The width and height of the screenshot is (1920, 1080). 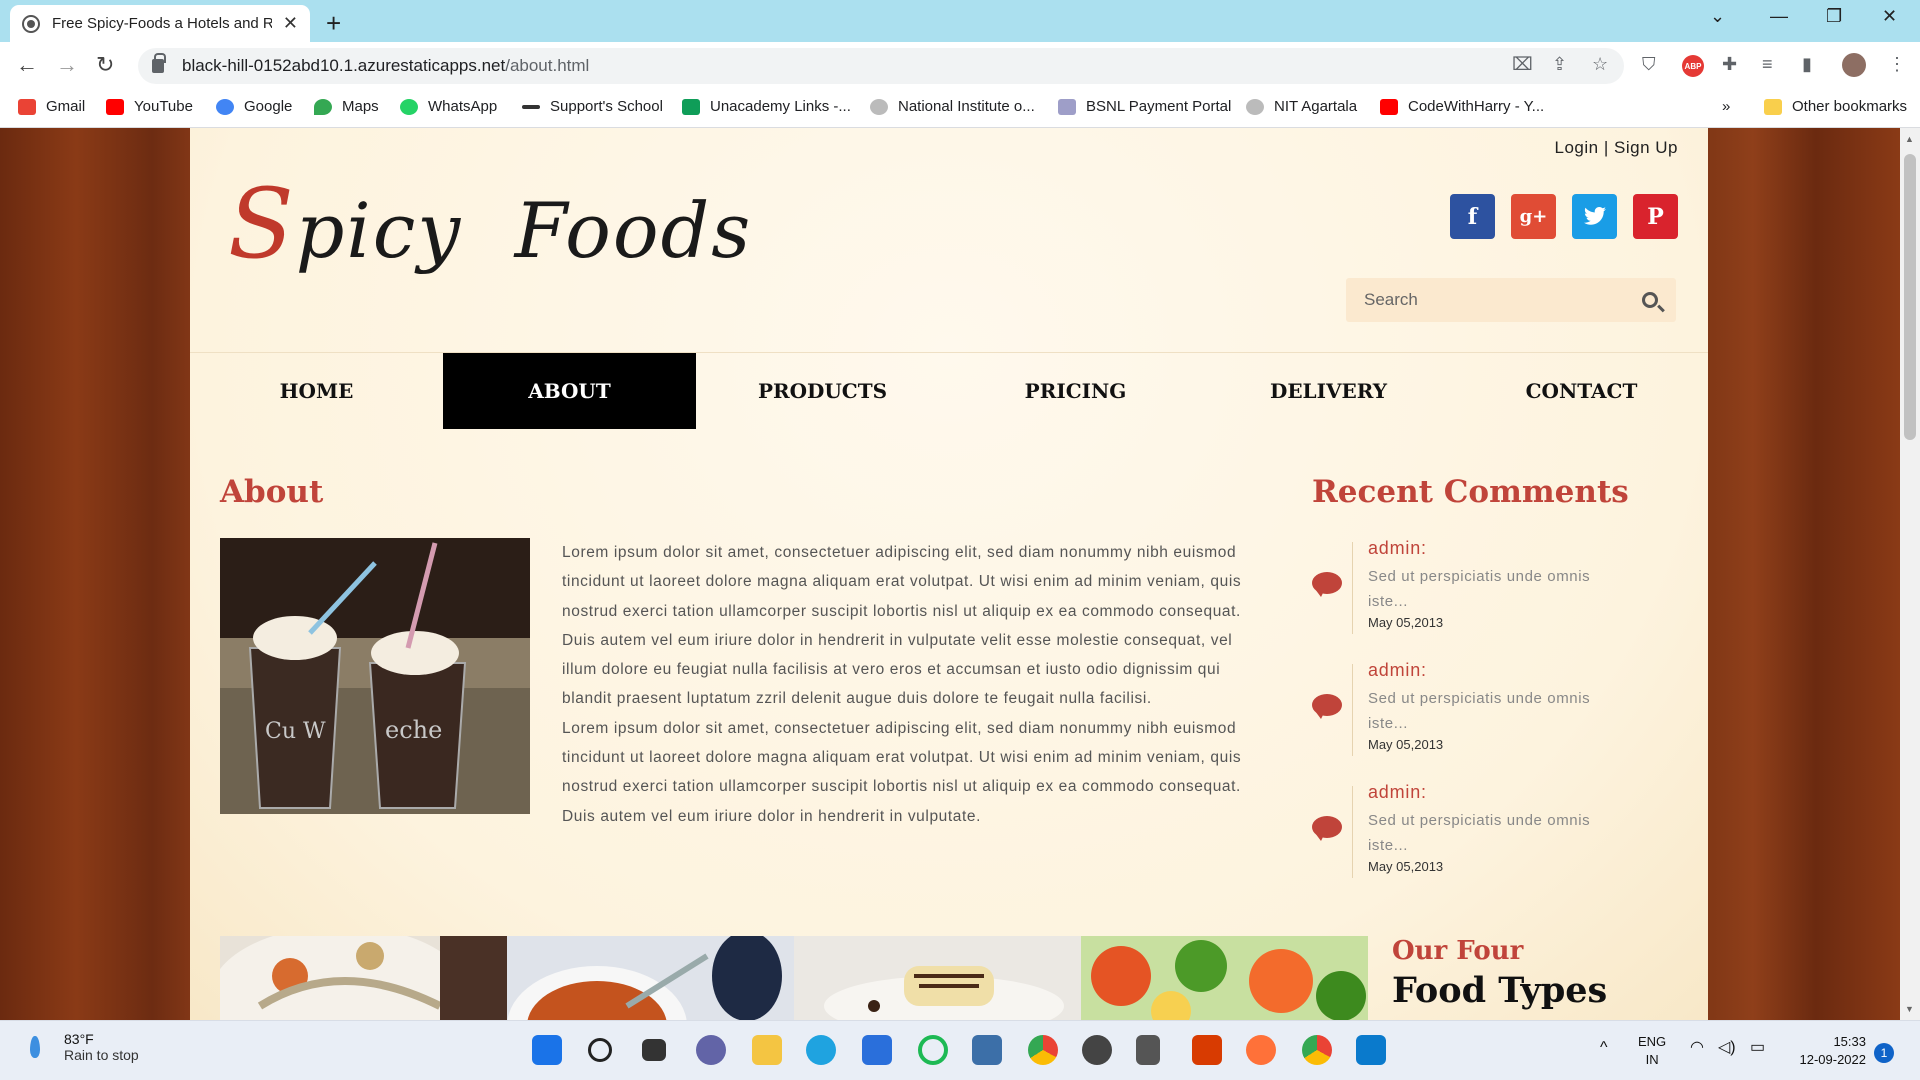 I want to click on food-photo-dessert, so click(x=937, y=978).